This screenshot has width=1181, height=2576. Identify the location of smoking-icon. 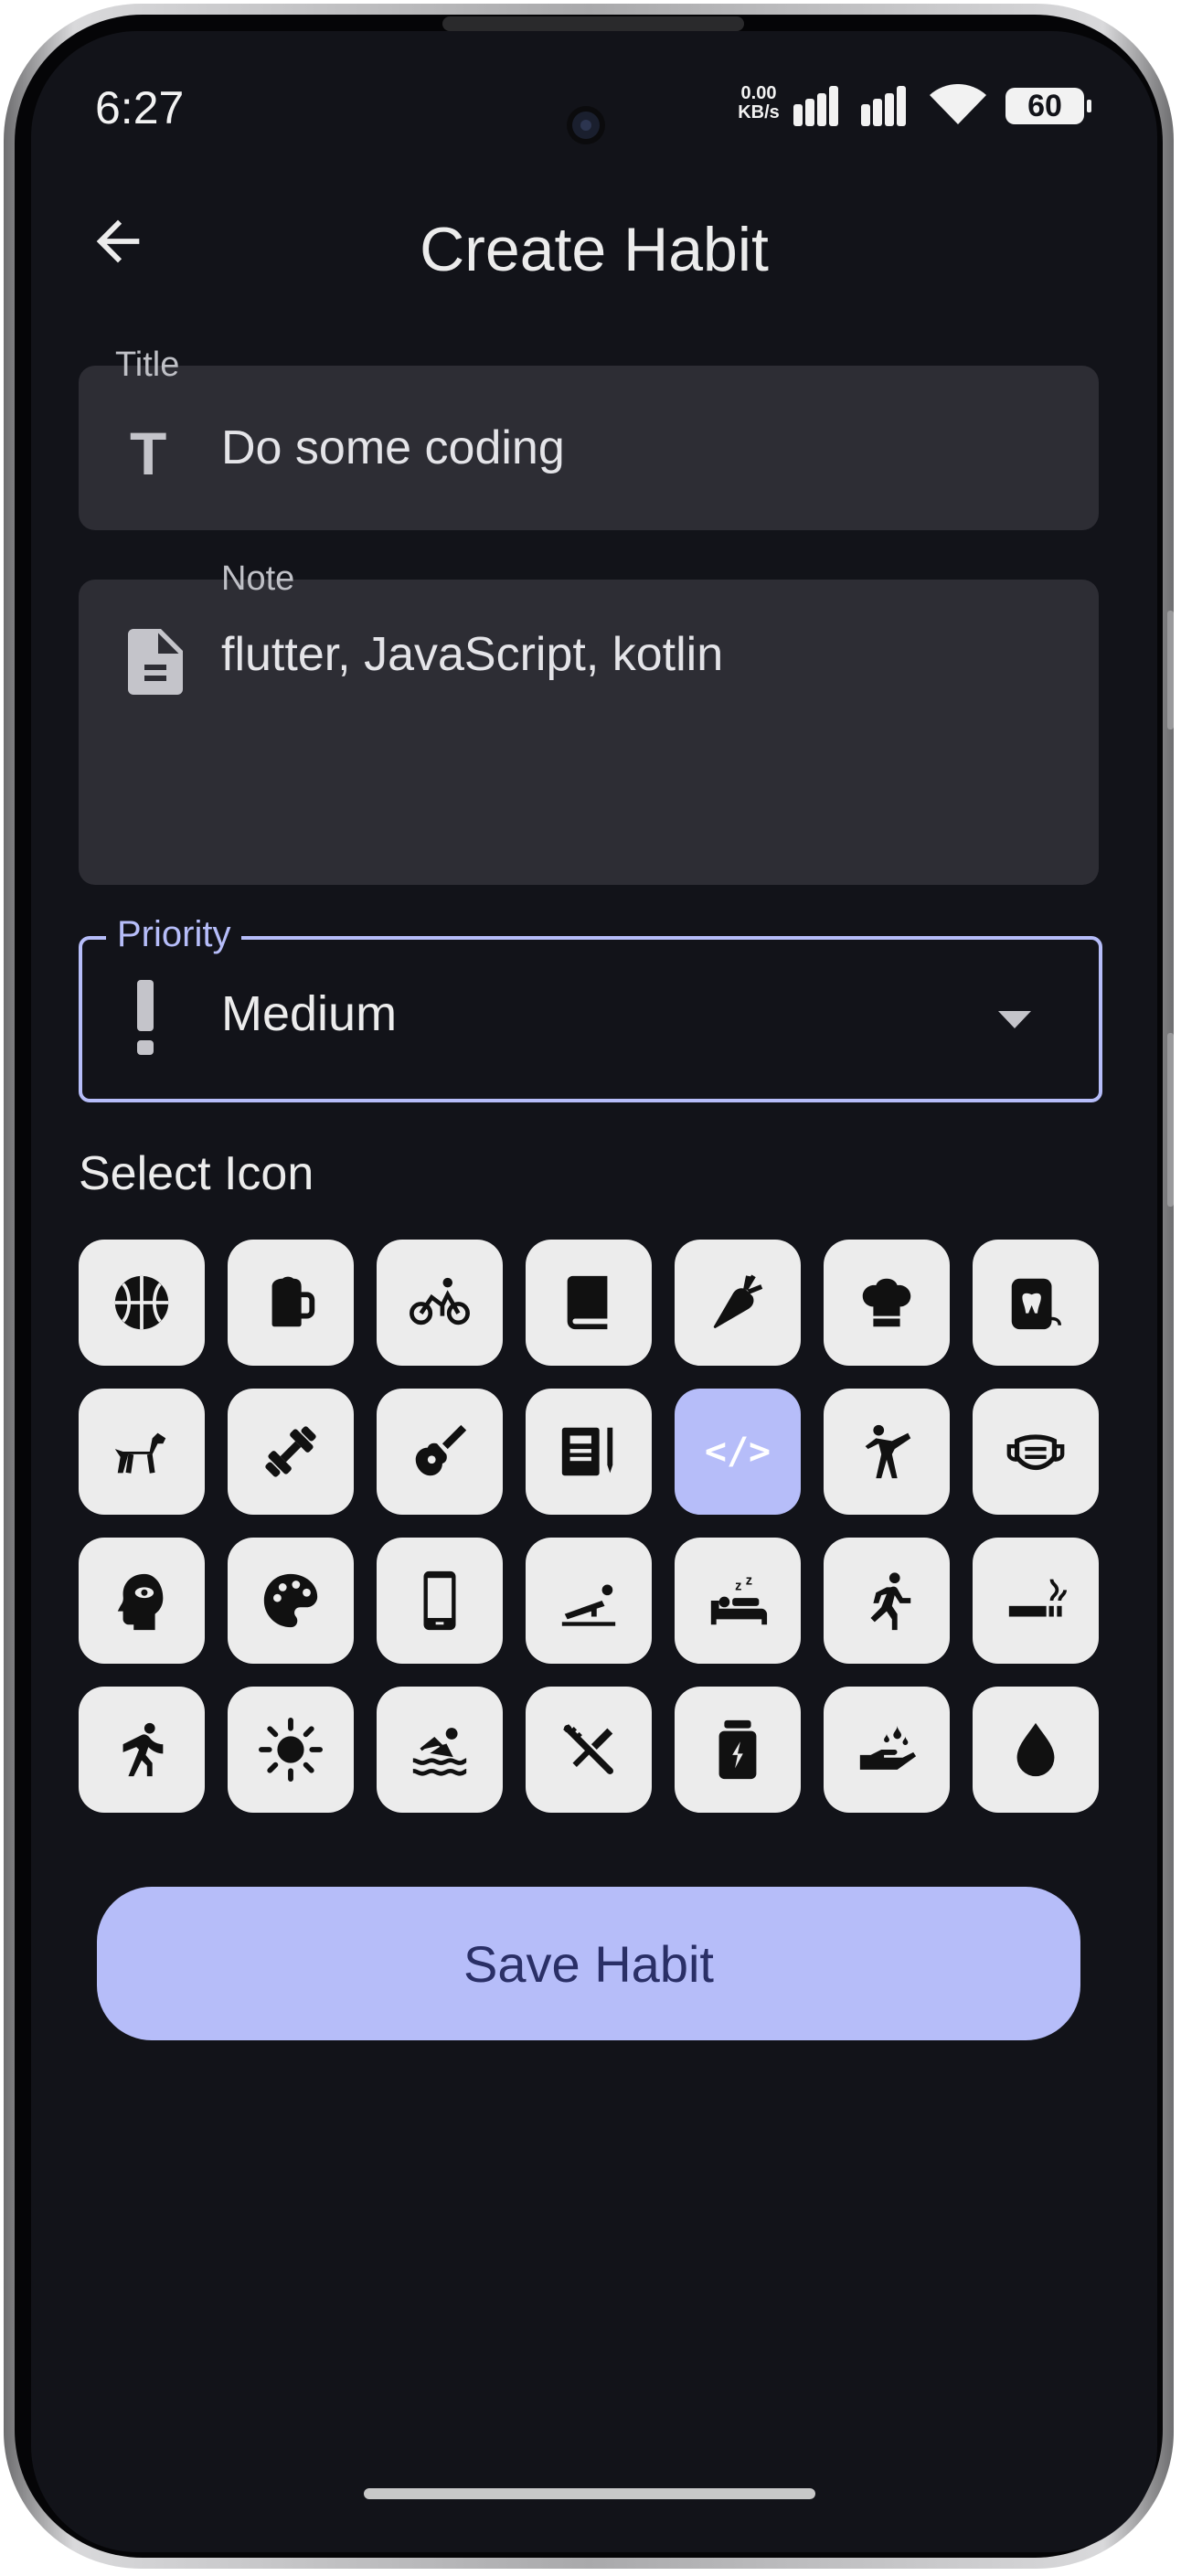
(1037, 1598).